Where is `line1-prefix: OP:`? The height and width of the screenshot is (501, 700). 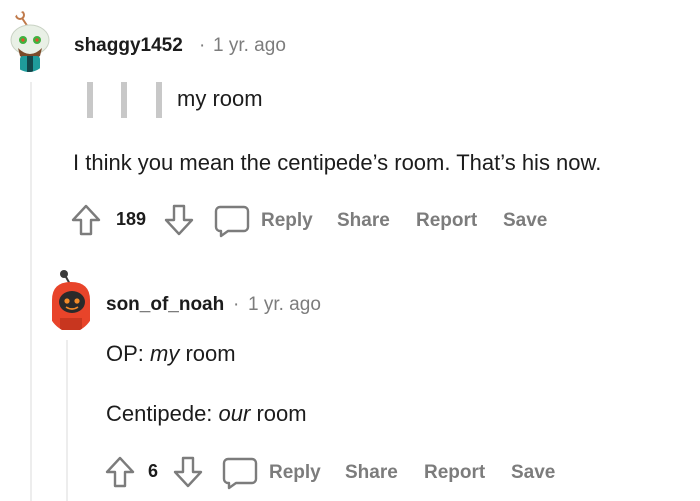 line1-prefix: OP: is located at coordinates (128, 353).